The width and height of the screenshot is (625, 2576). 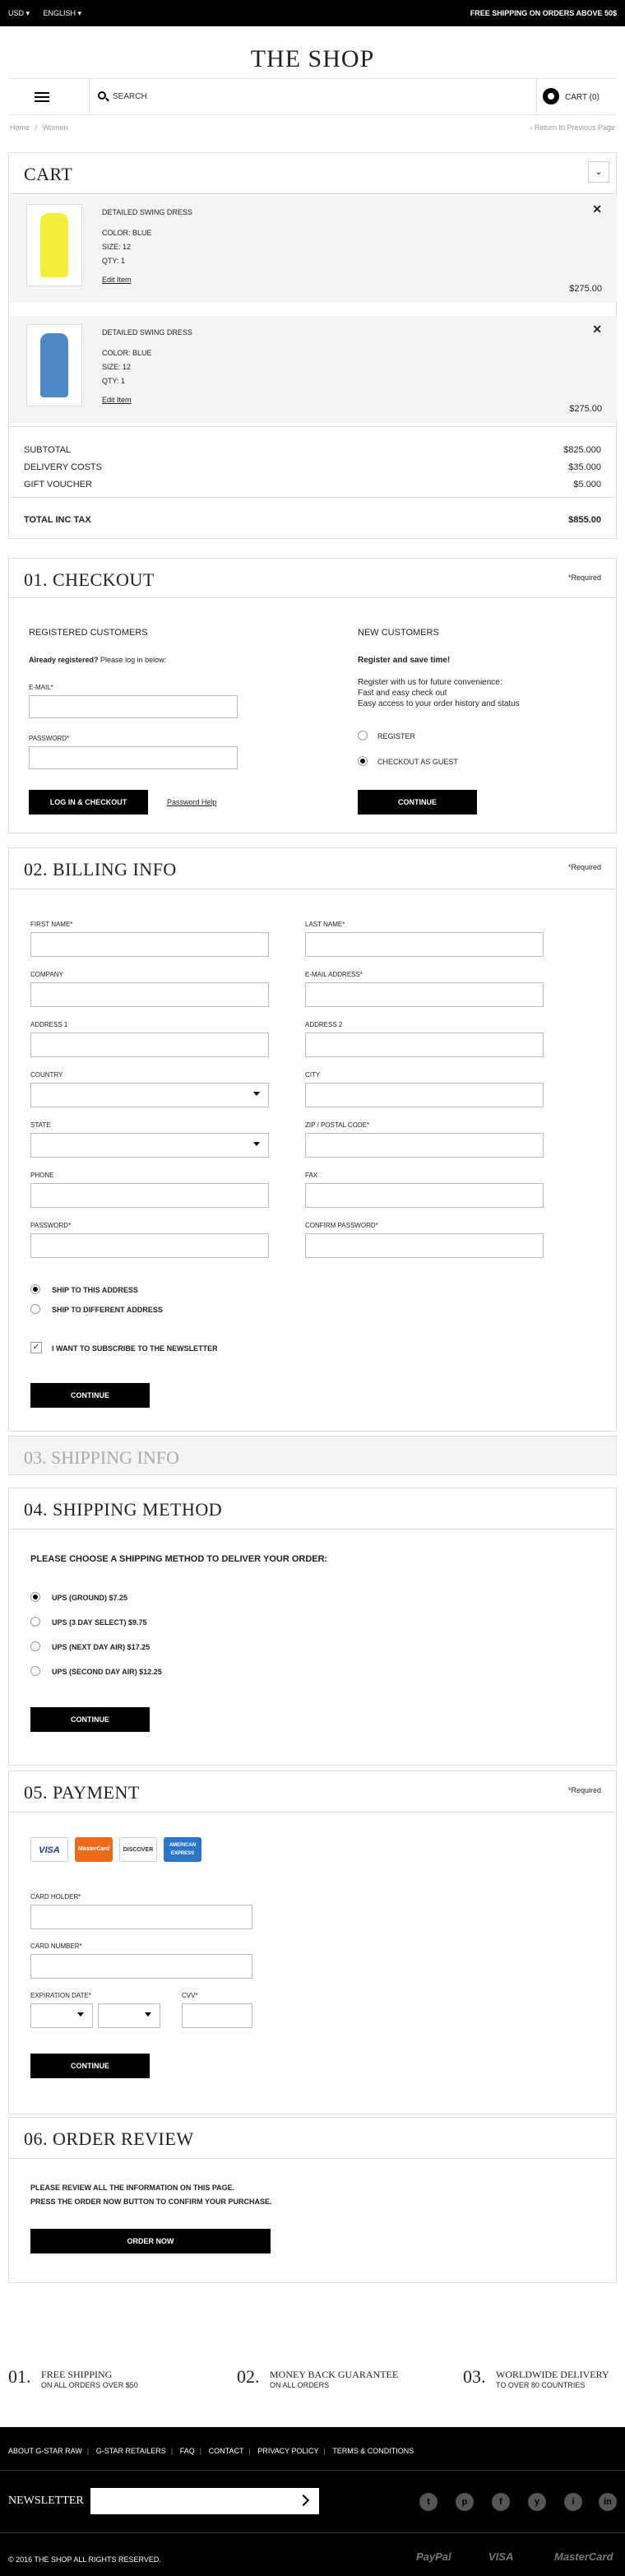 What do you see at coordinates (226, 2451) in the screenshot?
I see `footer-link: CONTACT` at bounding box center [226, 2451].